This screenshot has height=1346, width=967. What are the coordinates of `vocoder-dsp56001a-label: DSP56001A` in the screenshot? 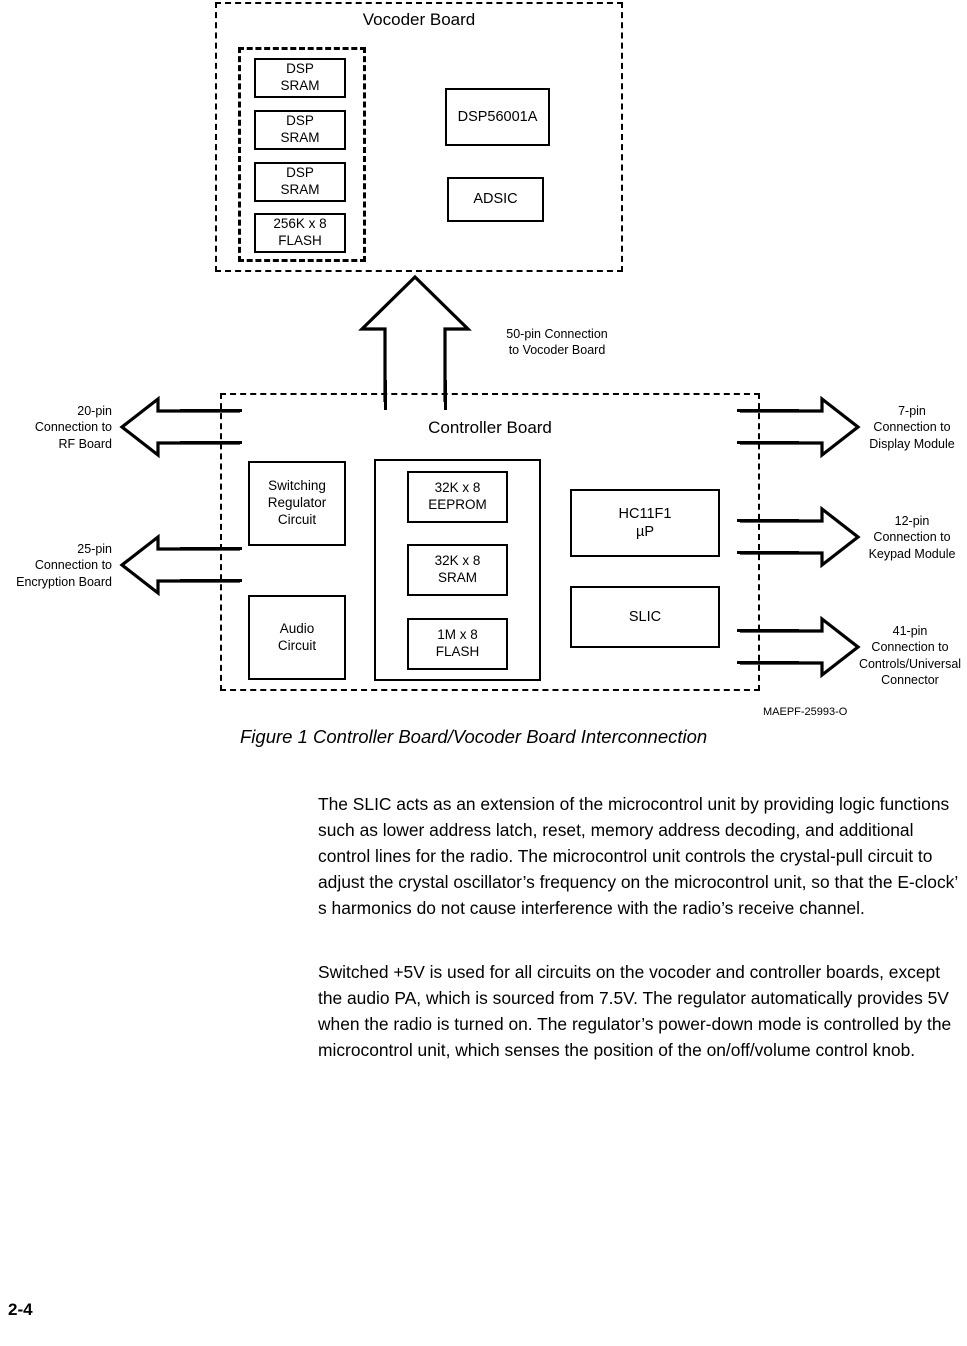 It's located at (497, 116).